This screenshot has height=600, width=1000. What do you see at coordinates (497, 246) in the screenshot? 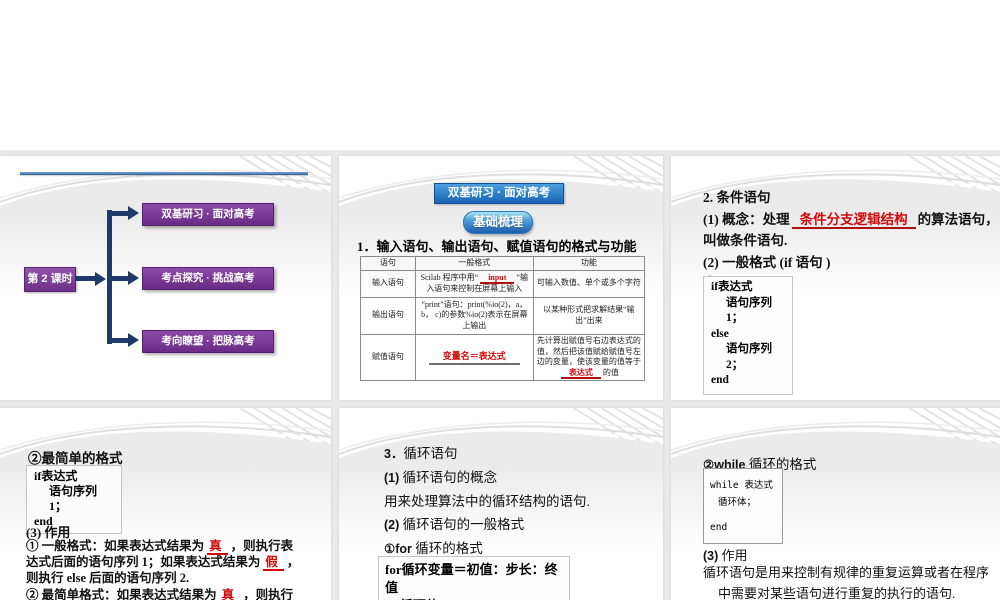
I see `slide-title: 1．输入语句、输出语句、赋值语句的格式与功能` at bounding box center [497, 246].